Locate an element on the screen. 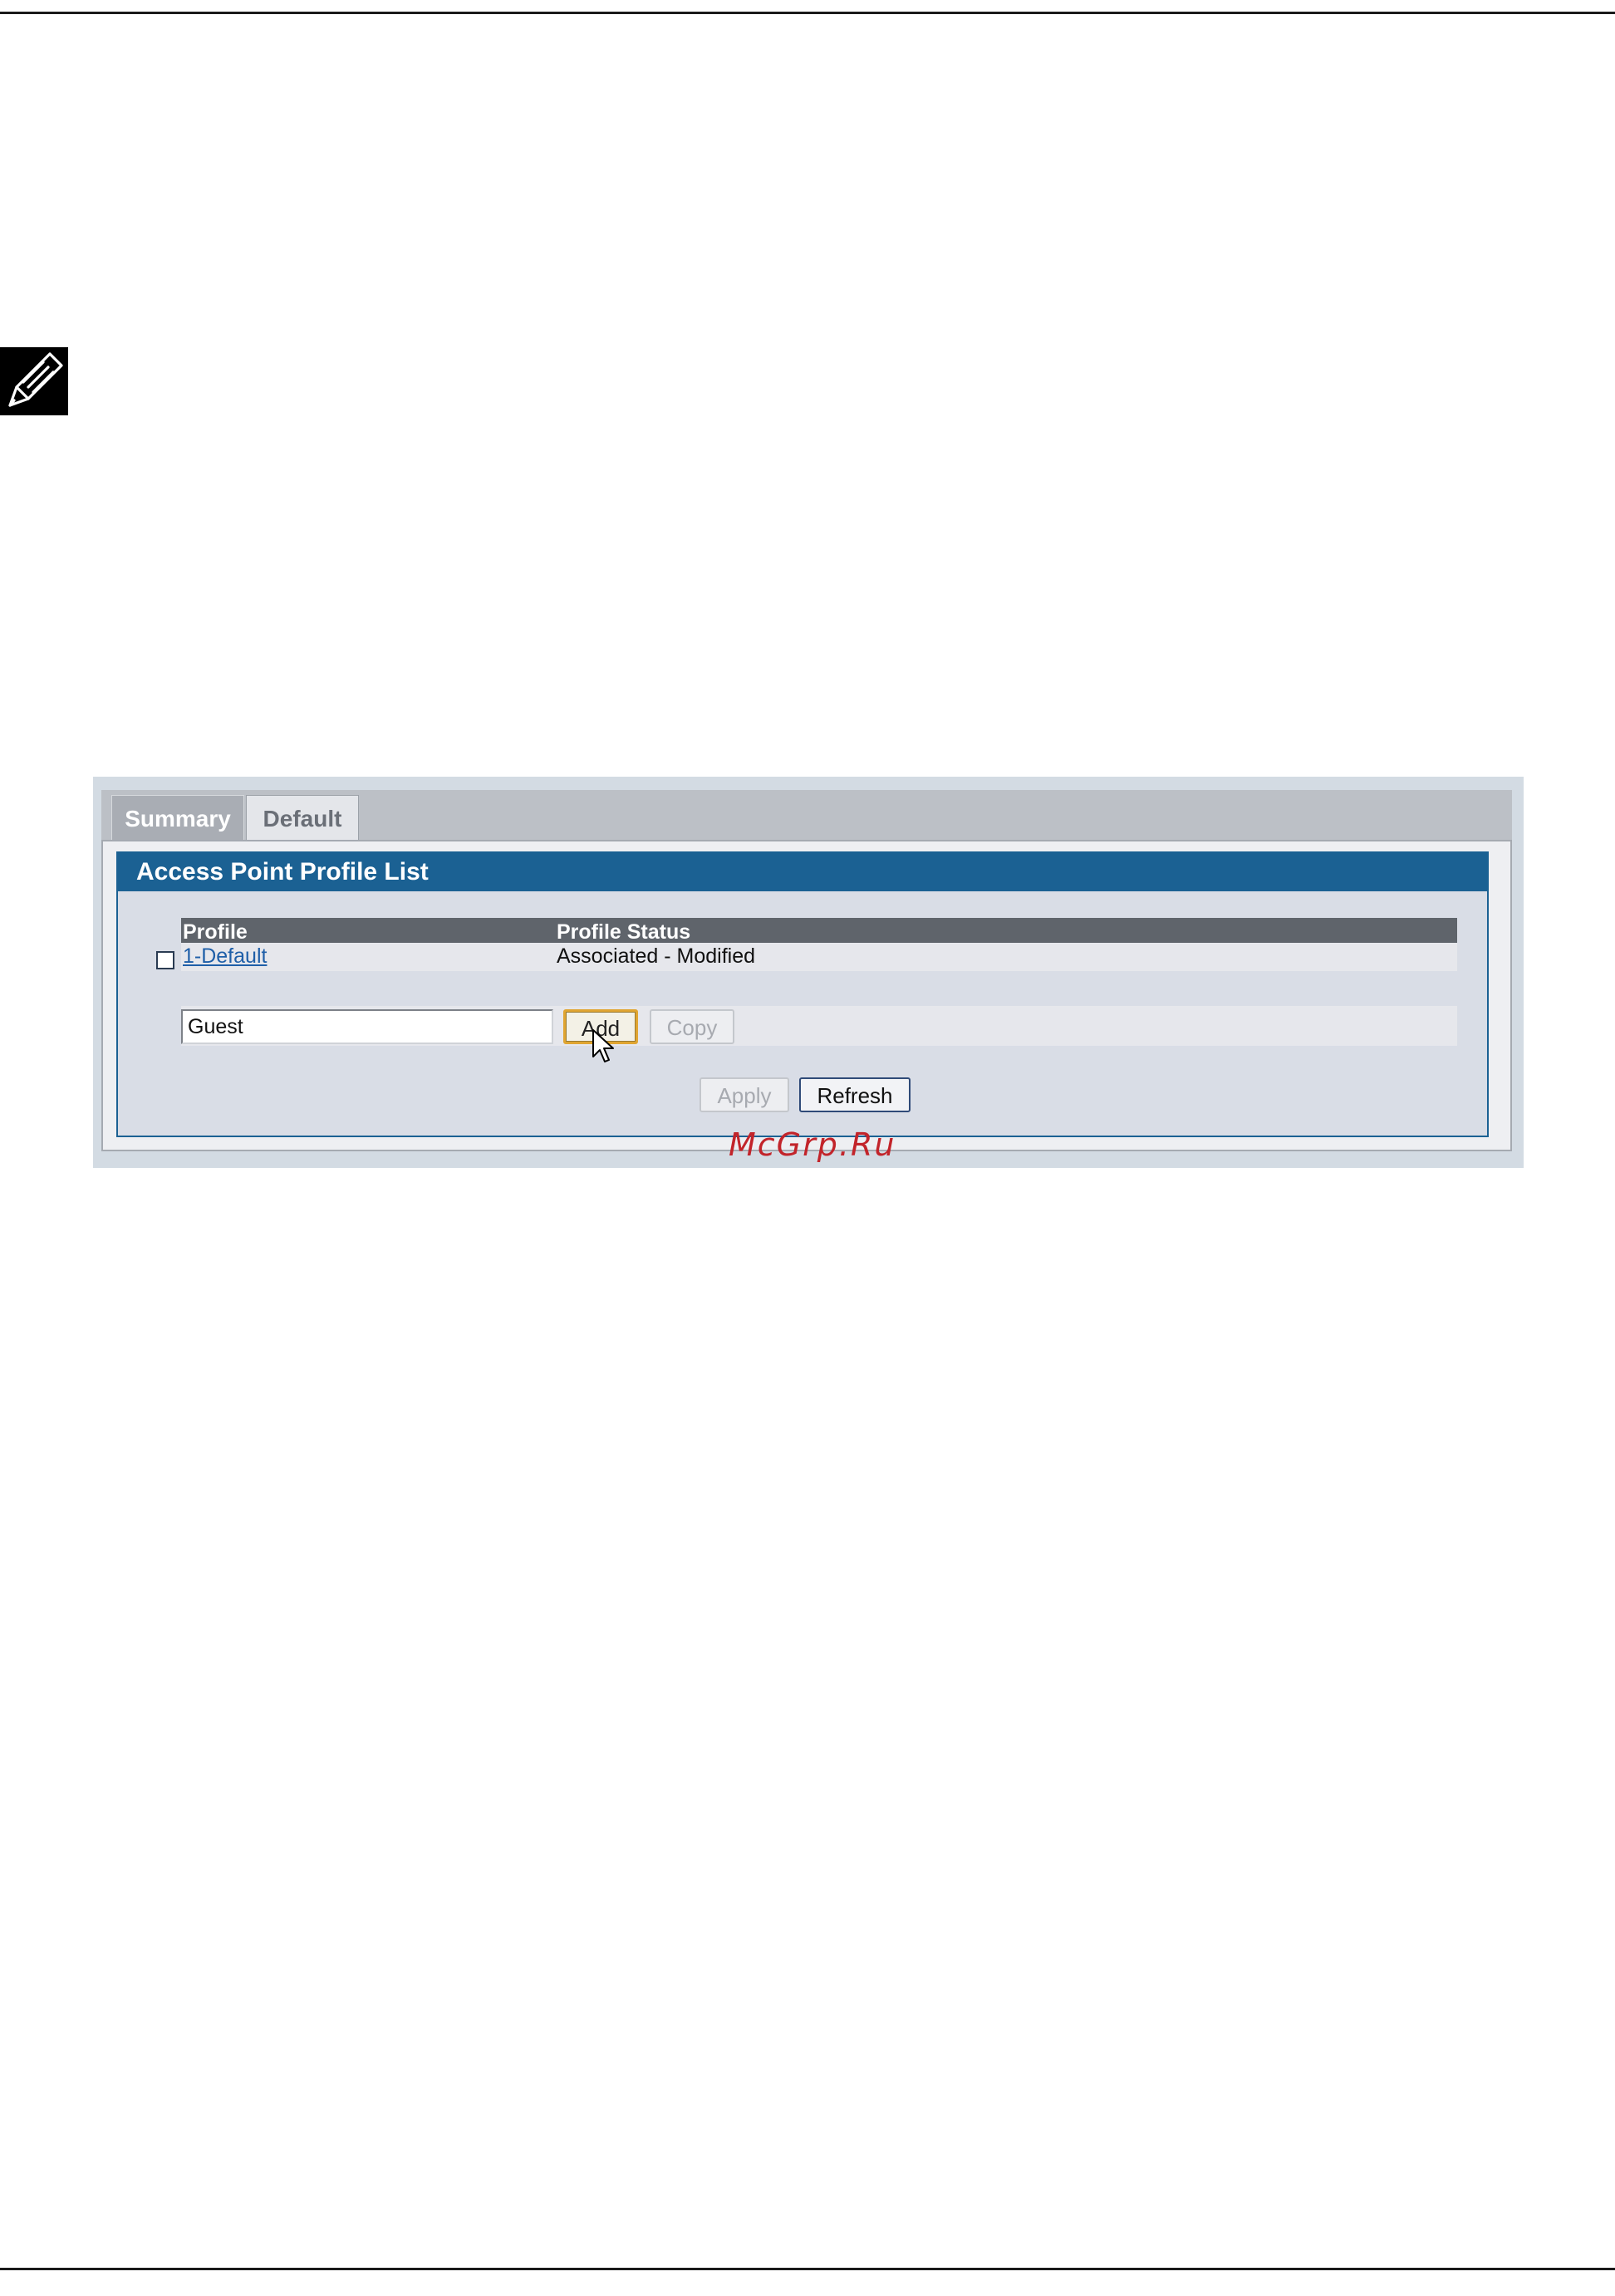  profile-status: Associated - Modified is located at coordinates (656, 956).